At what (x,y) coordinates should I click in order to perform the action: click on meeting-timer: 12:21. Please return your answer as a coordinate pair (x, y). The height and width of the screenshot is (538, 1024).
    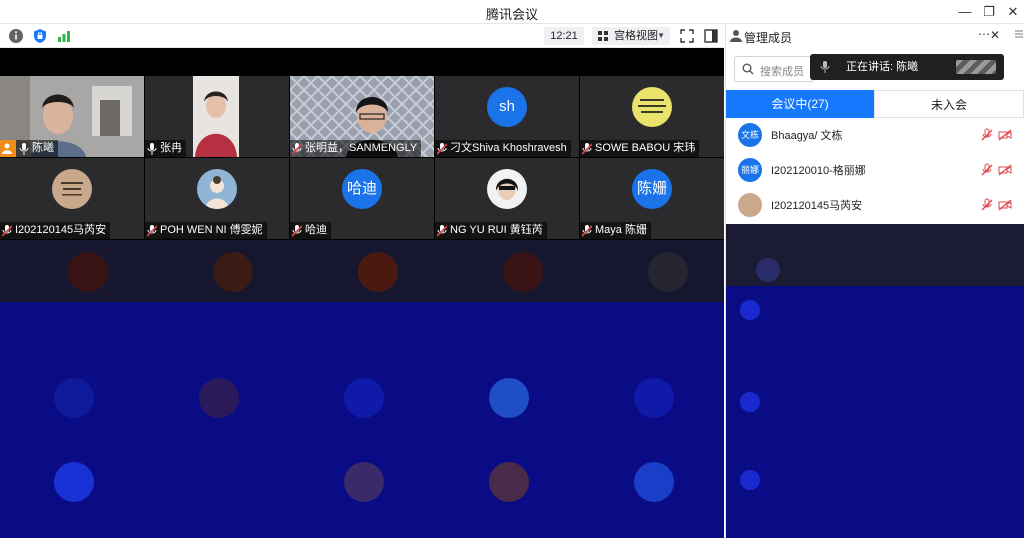
    Looking at the image, I should click on (564, 36).